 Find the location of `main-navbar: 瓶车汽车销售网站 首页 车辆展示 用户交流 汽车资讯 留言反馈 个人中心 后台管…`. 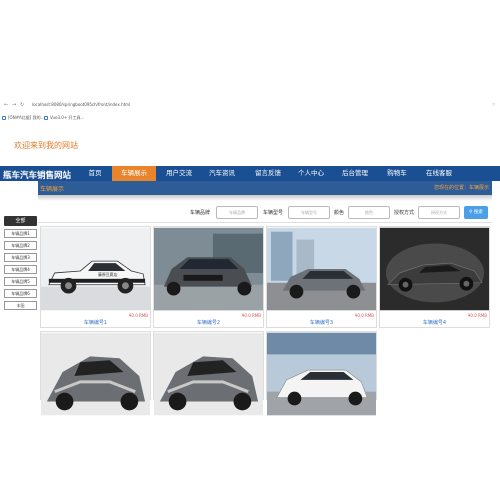

main-navbar: 瓶车汽车销售网站 首页 车辆展示 用户交流 汽车资讯 留言反馈 个人中心 后台管… is located at coordinates (250, 173).